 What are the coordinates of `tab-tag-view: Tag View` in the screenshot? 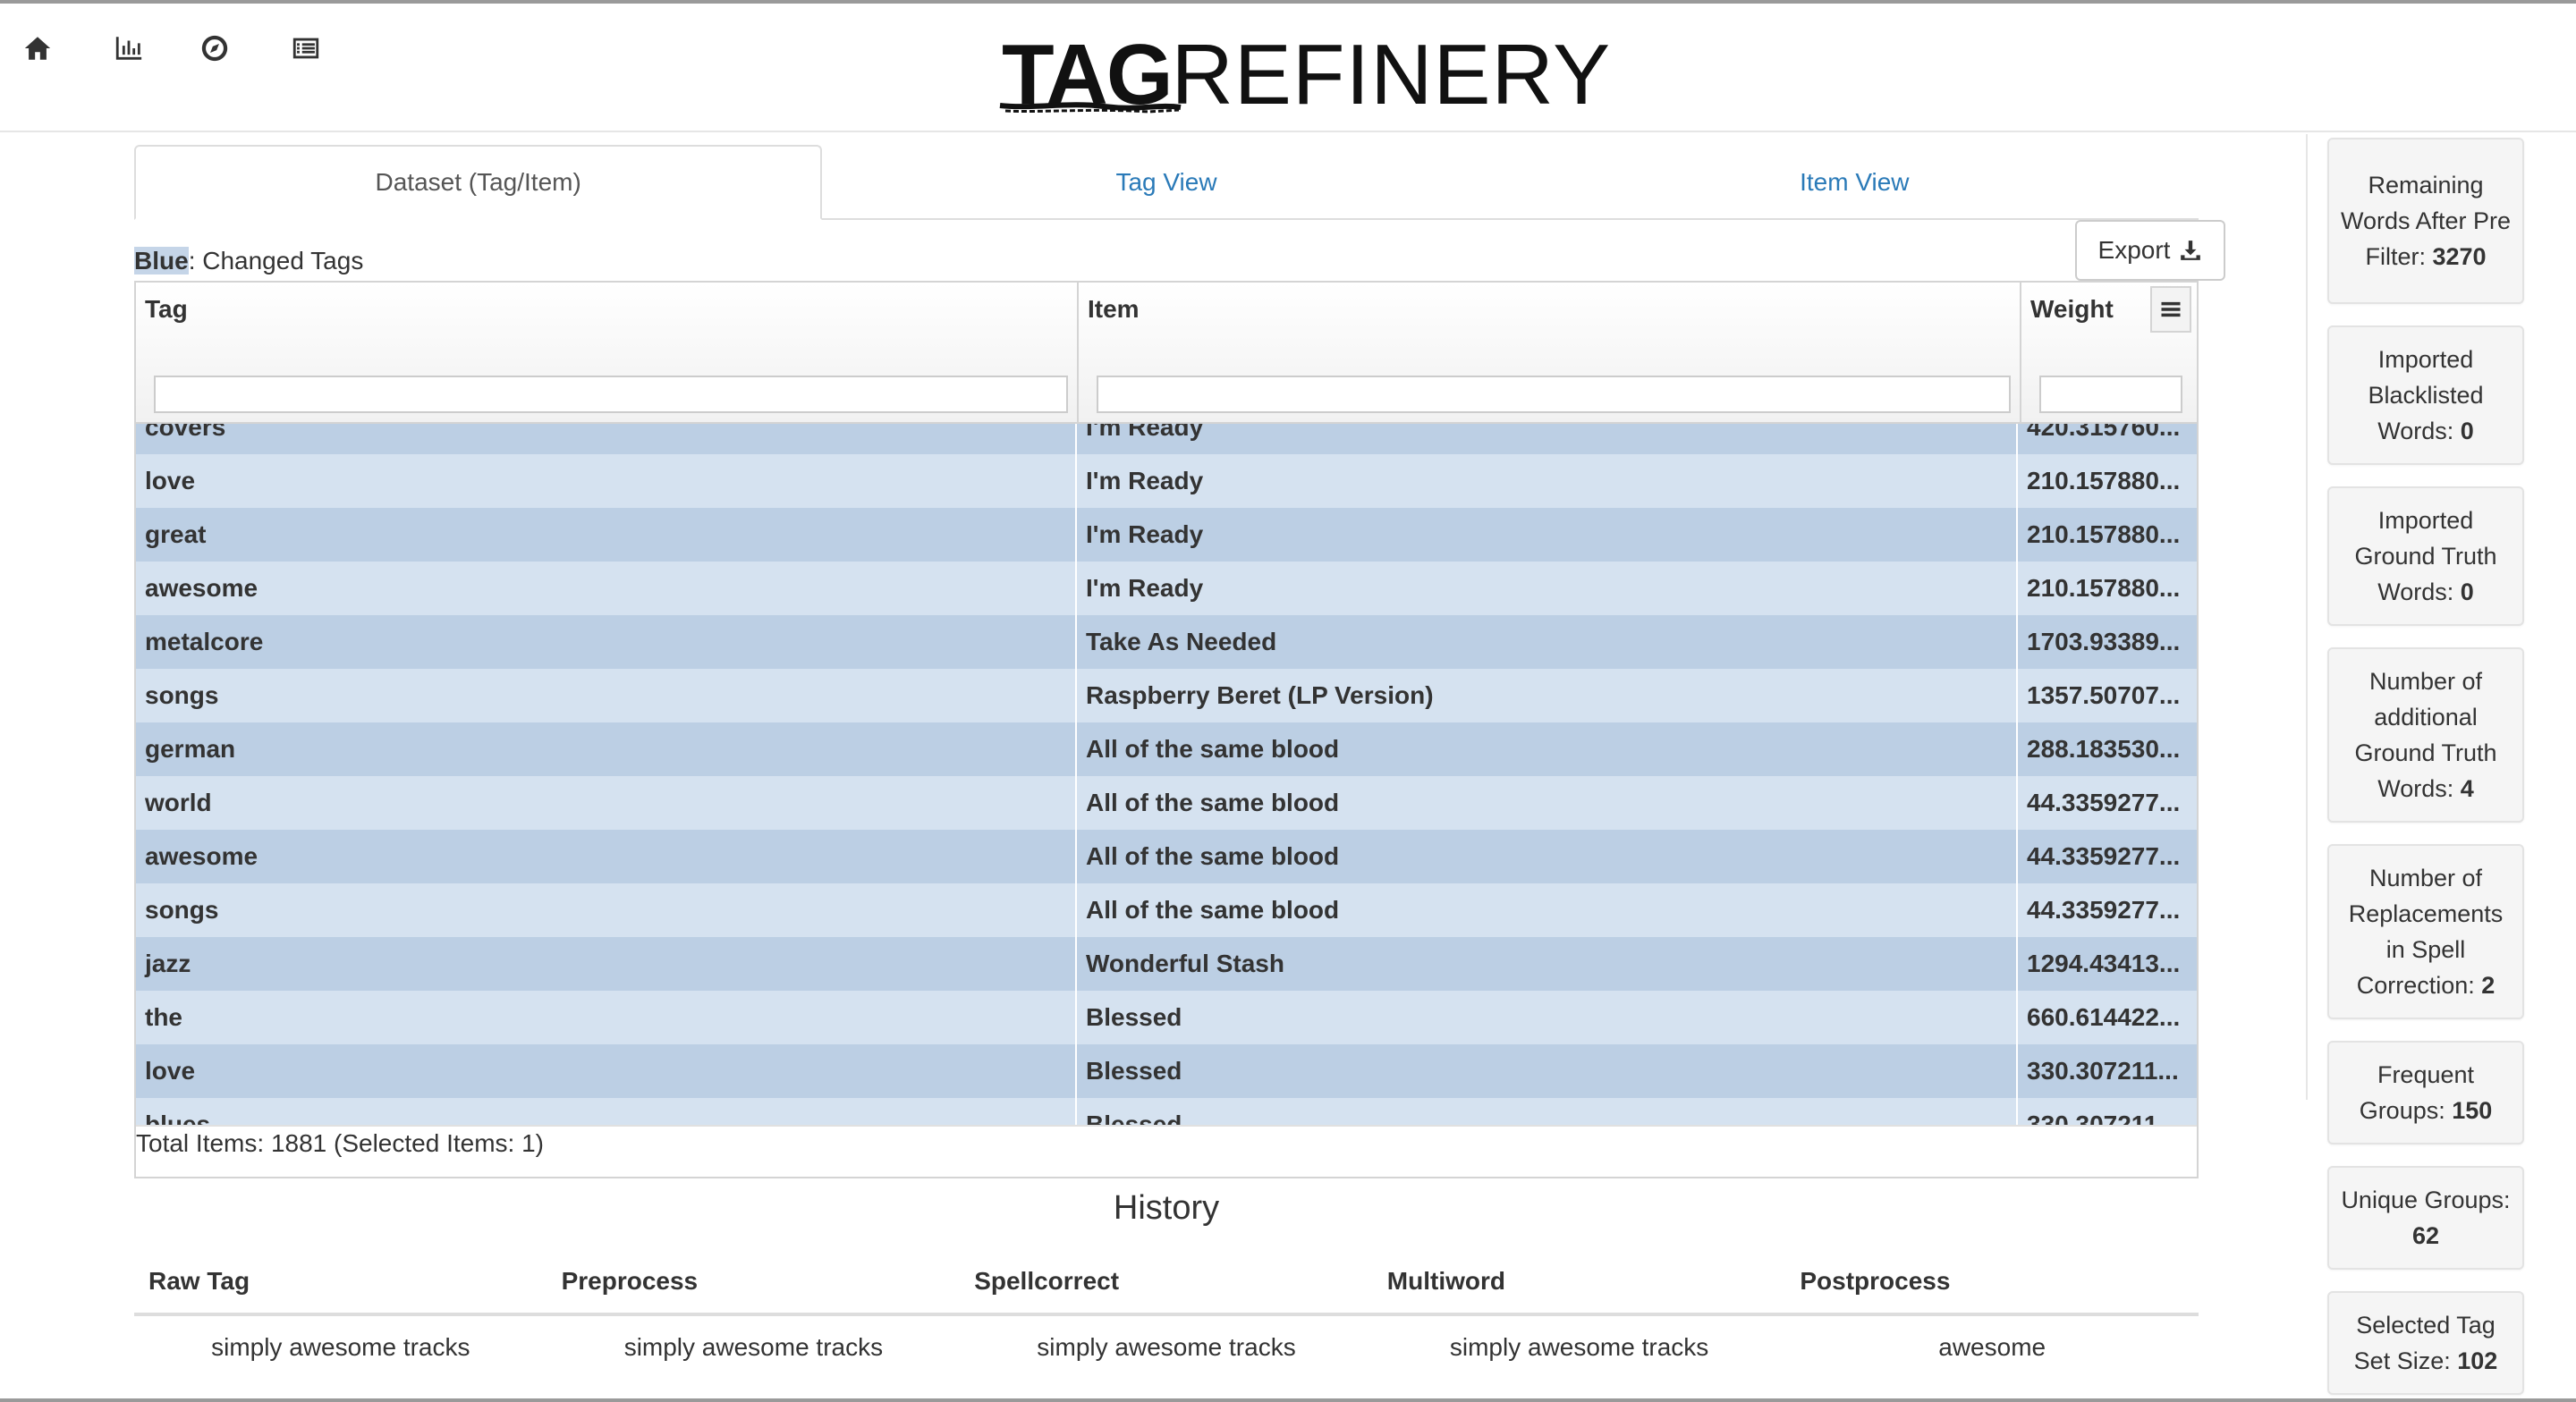 It's located at (1166, 181).